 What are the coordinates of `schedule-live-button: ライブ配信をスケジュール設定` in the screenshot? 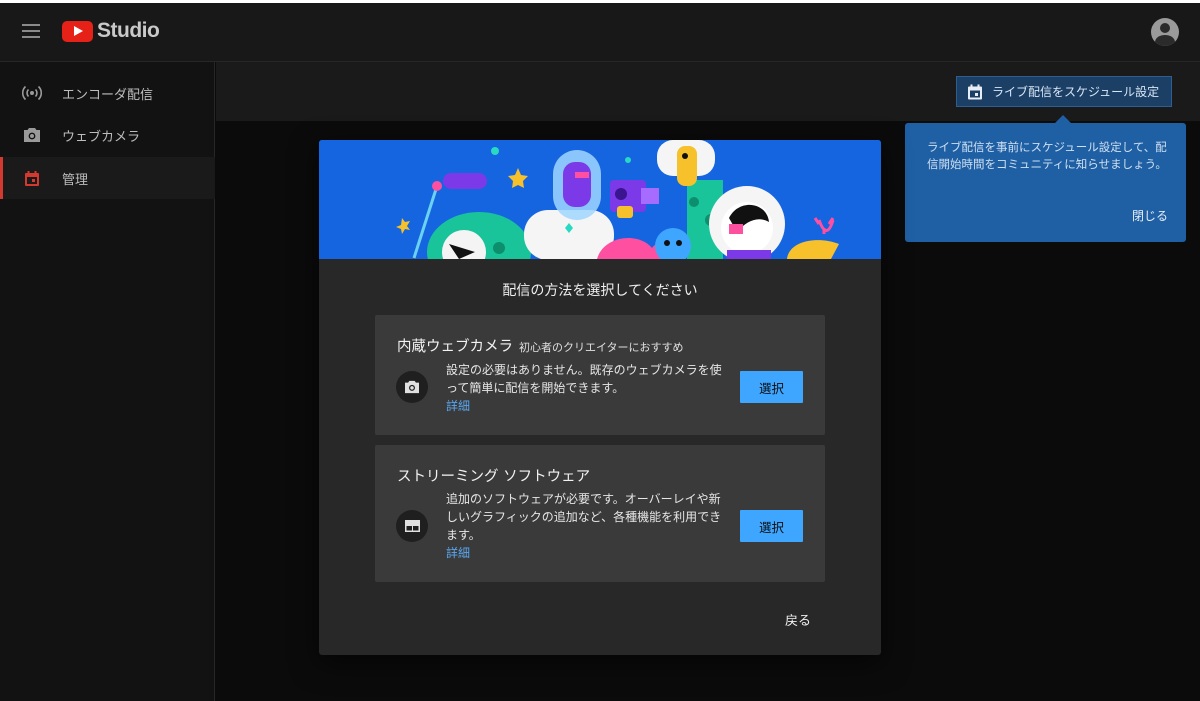 It's located at (1064, 91).